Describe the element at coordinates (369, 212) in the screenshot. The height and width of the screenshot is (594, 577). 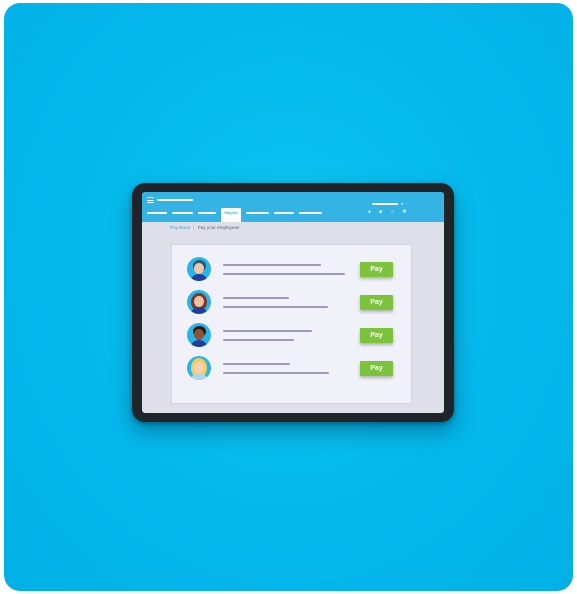
I see `bell-icon: ●` at that location.